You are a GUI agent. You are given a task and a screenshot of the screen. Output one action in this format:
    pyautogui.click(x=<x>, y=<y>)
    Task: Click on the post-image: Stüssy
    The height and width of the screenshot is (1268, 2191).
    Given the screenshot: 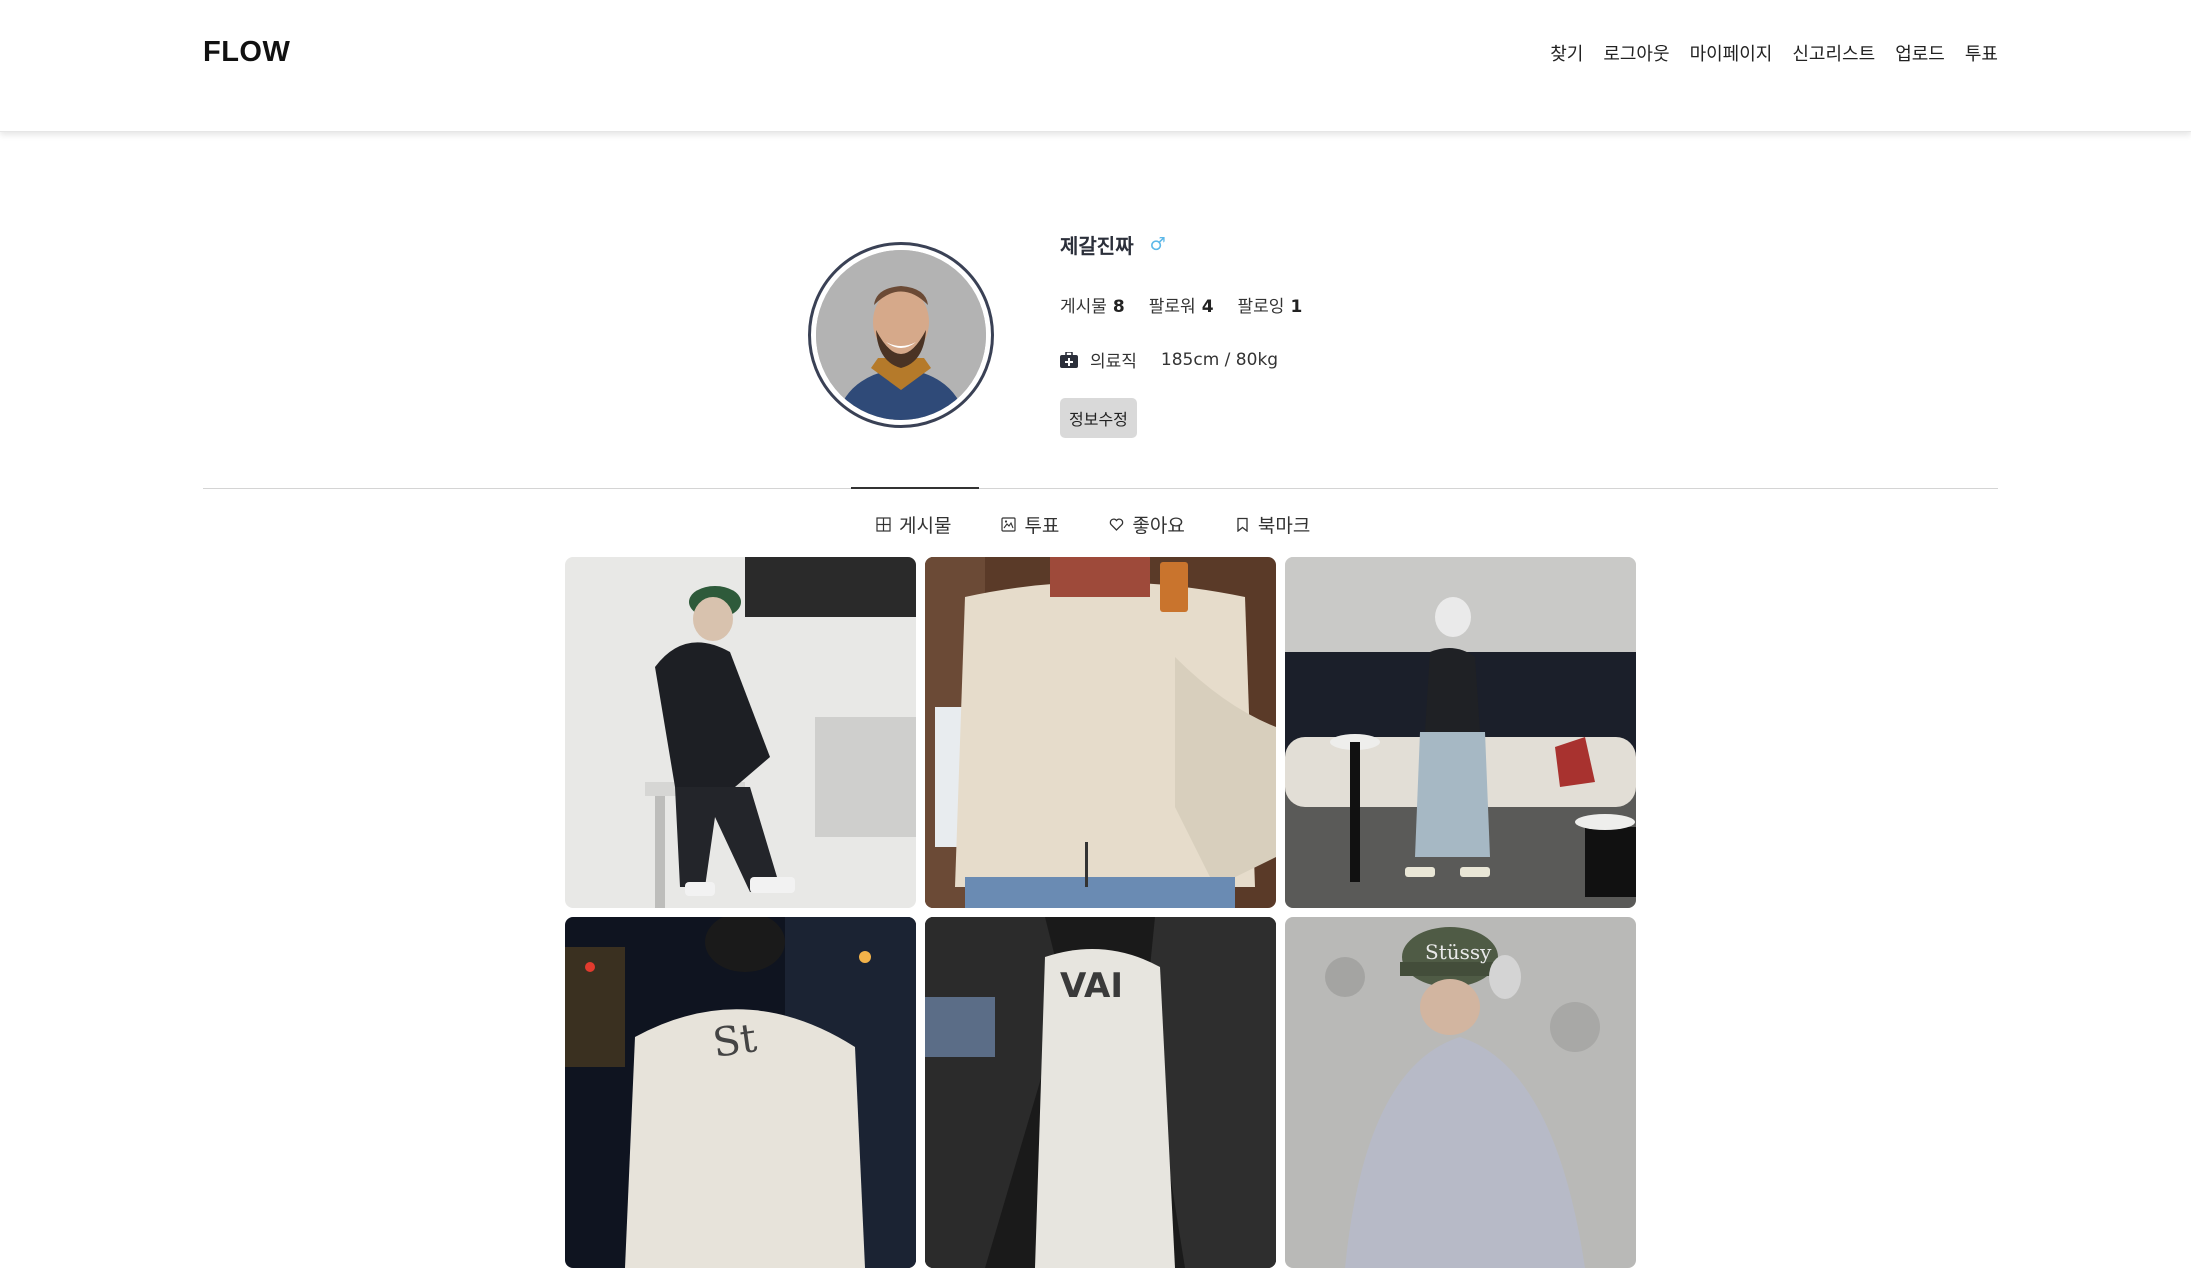 What is the action you would take?
    pyautogui.click(x=1460, y=1092)
    